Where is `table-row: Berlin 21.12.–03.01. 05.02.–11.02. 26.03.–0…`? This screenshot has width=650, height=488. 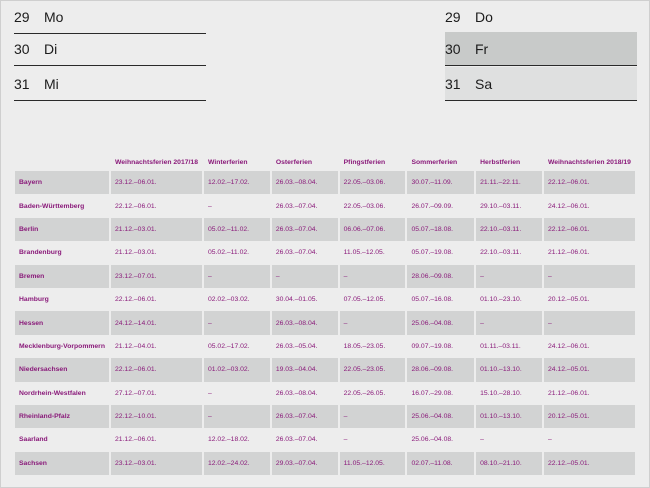 table-row: Berlin 21.12.–03.01. 05.02.–11.02. 26.03.–0… is located at coordinates (325, 229).